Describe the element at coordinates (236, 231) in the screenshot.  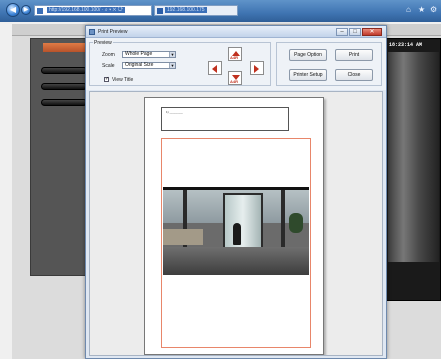
I see `camera-snapshot-image` at that location.